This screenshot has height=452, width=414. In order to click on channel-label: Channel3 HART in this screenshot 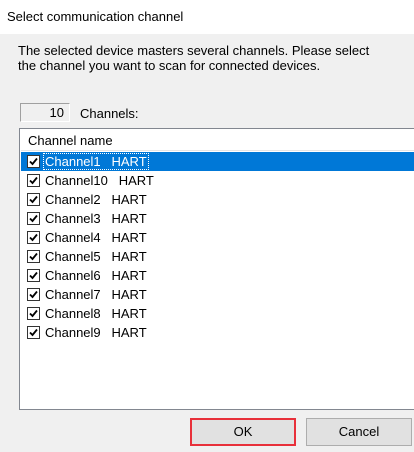, I will do `click(96, 218)`.